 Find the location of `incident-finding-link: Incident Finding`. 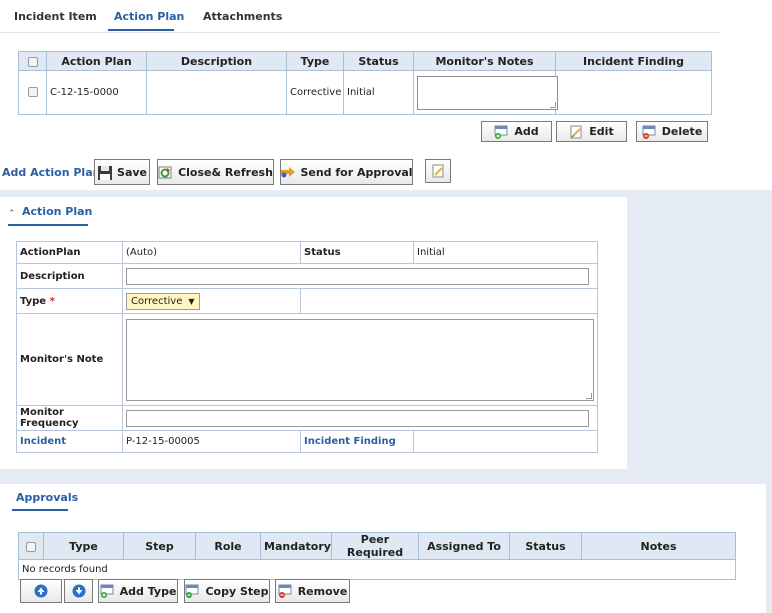

incident-finding-link: Incident Finding is located at coordinates (357, 441).